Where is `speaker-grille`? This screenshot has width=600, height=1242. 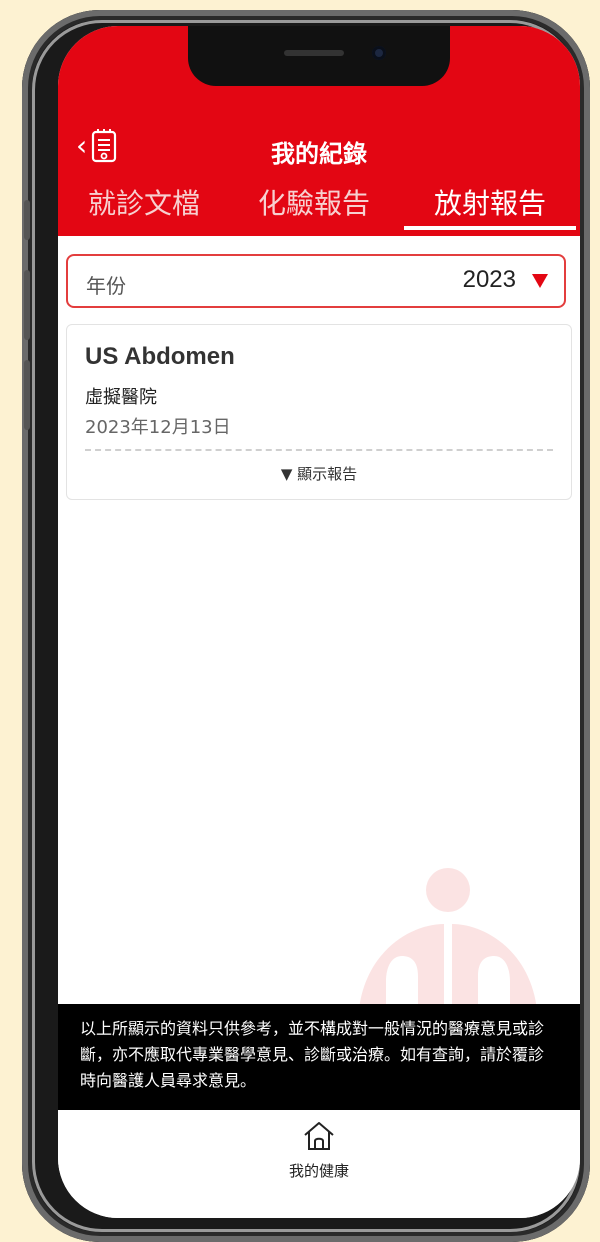
speaker-grille is located at coordinates (314, 53).